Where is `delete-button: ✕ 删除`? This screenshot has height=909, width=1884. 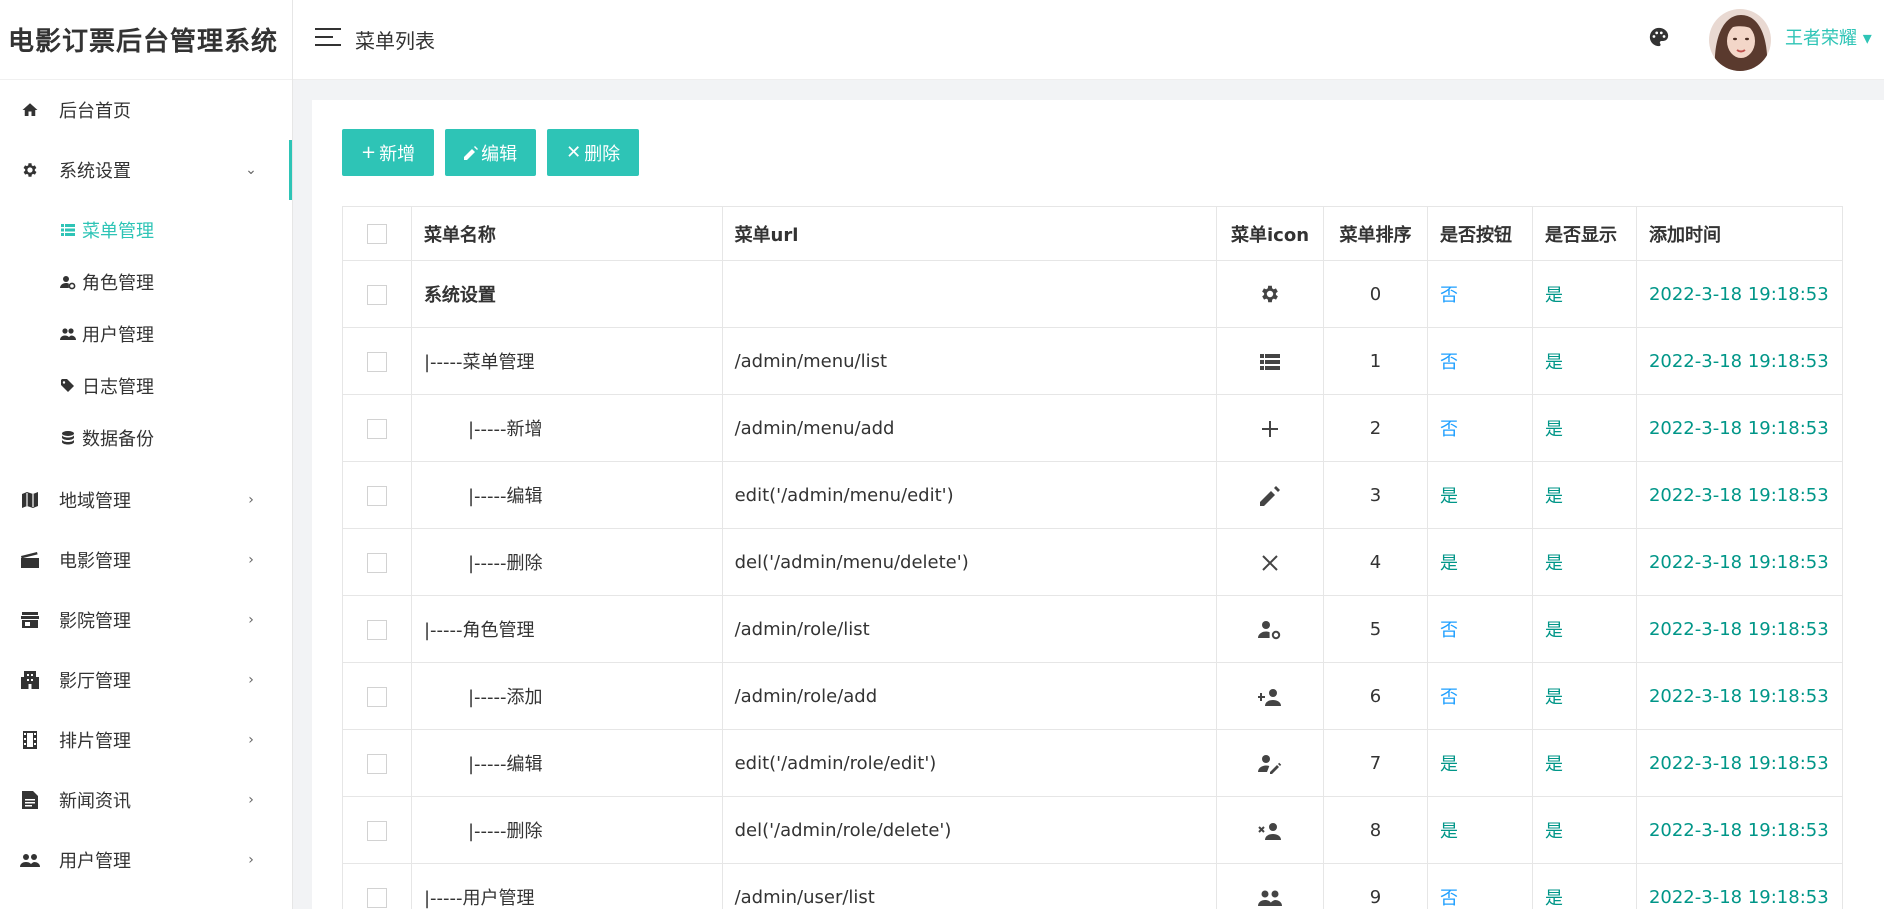
delete-button: ✕ 删除 is located at coordinates (593, 152).